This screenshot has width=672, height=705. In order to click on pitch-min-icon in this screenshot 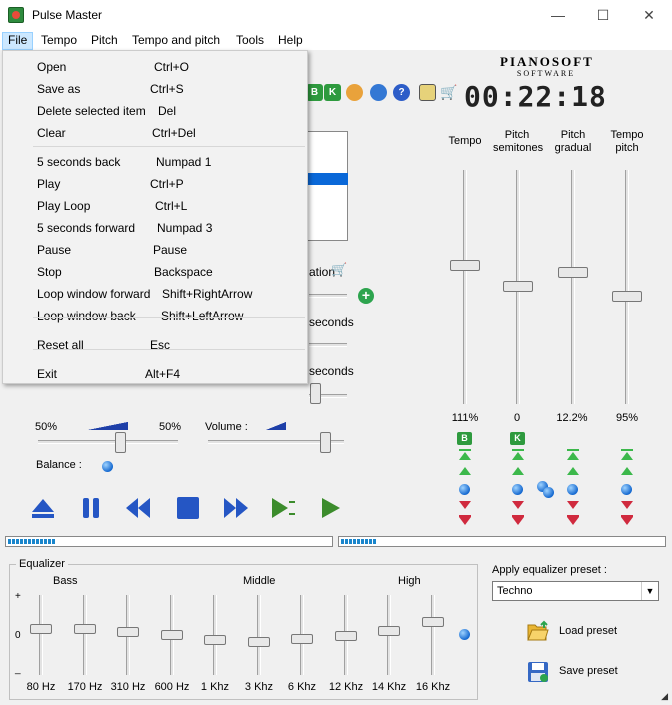, I will do `click(518, 516)`.